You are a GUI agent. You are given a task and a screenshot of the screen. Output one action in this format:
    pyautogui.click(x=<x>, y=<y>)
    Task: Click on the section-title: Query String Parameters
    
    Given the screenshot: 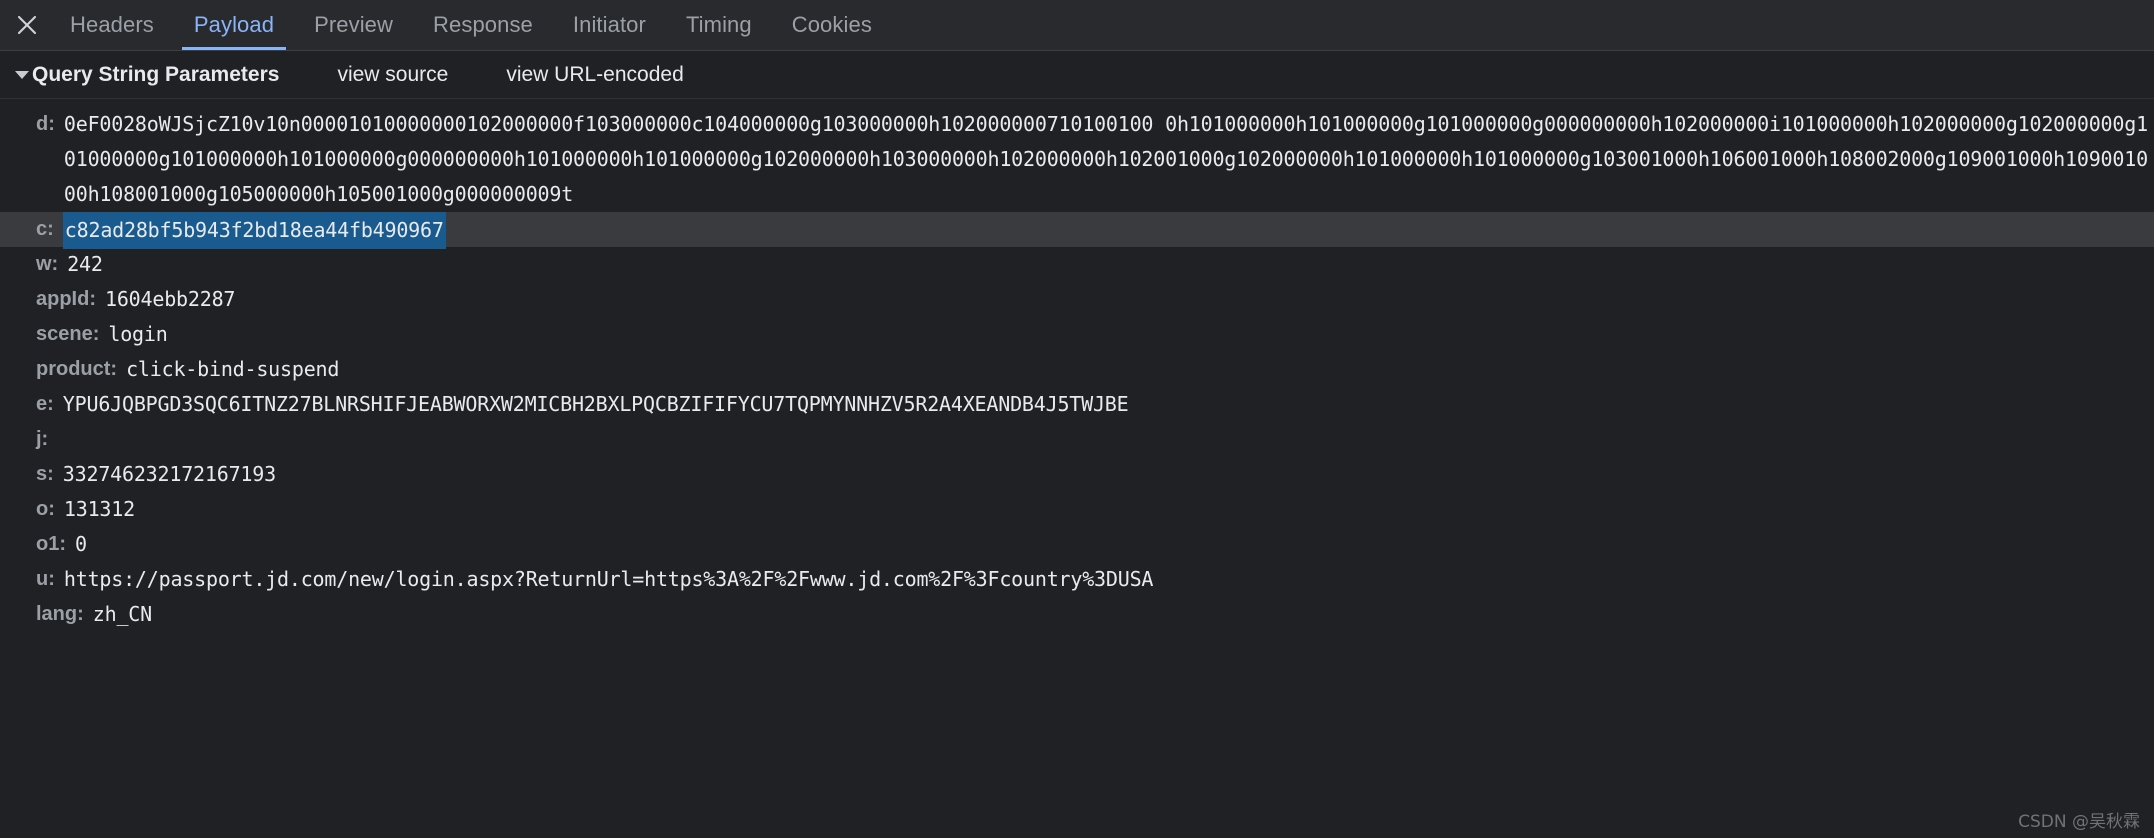 What is the action you would take?
    pyautogui.click(x=156, y=74)
    